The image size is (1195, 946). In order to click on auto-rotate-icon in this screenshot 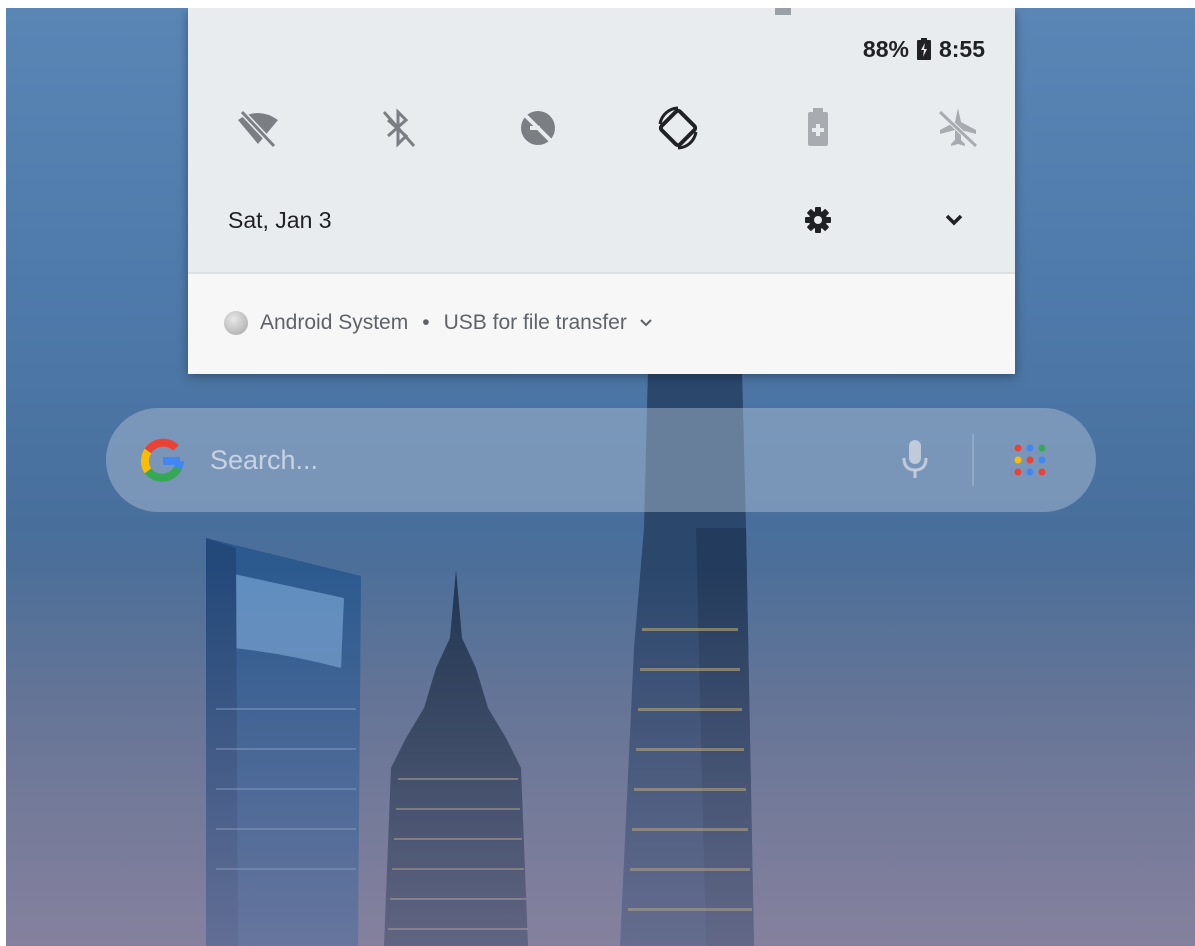, I will do `click(678, 128)`.